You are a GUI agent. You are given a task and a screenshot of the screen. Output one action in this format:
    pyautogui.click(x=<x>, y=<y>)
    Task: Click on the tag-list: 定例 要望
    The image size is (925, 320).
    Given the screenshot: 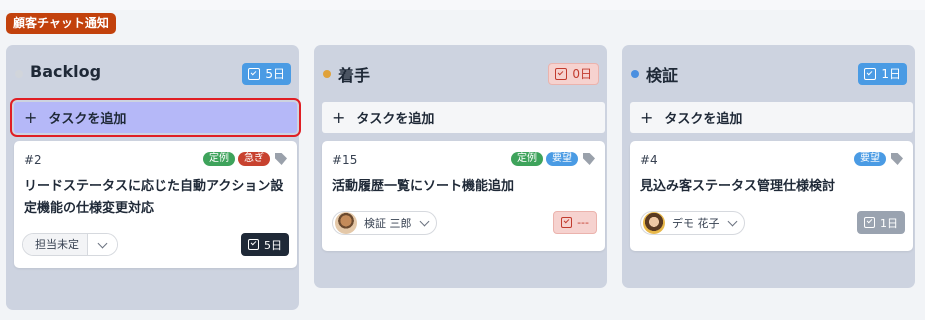 What is the action you would take?
    pyautogui.click(x=553, y=159)
    